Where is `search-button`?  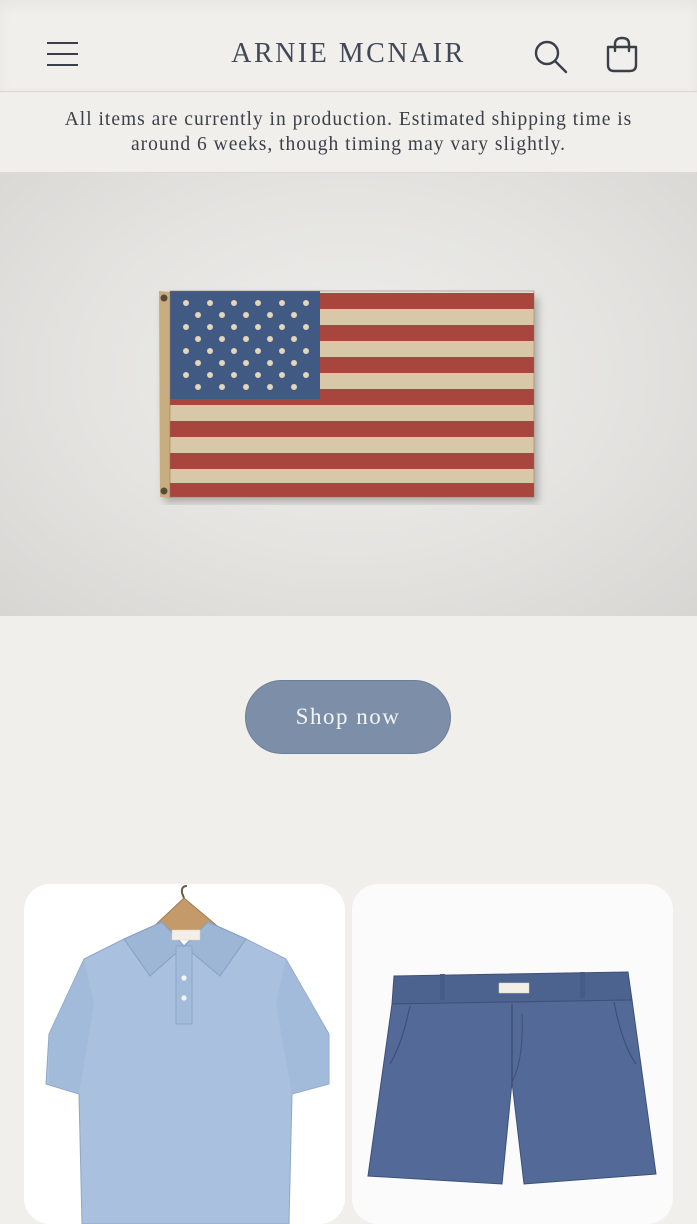
search-button is located at coordinates (550, 56).